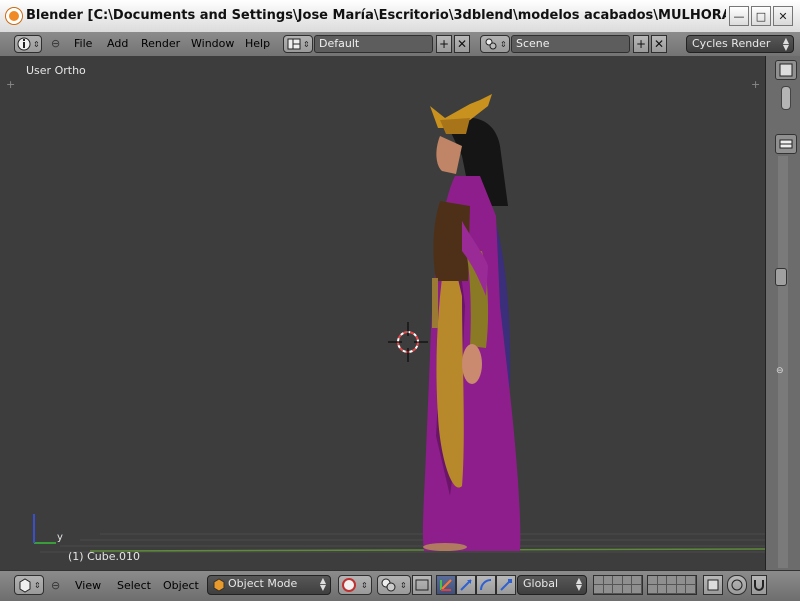  What do you see at coordinates (219, 585) in the screenshot?
I see `object-mode-cube-icon` at bounding box center [219, 585].